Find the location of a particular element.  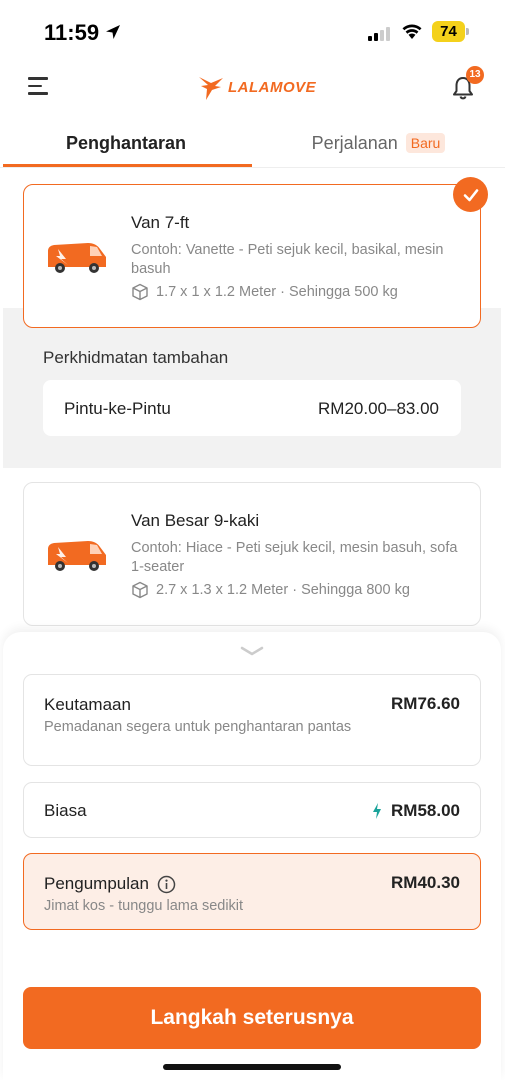

status-bar: 11:59 74 is located at coordinates (252, 31).